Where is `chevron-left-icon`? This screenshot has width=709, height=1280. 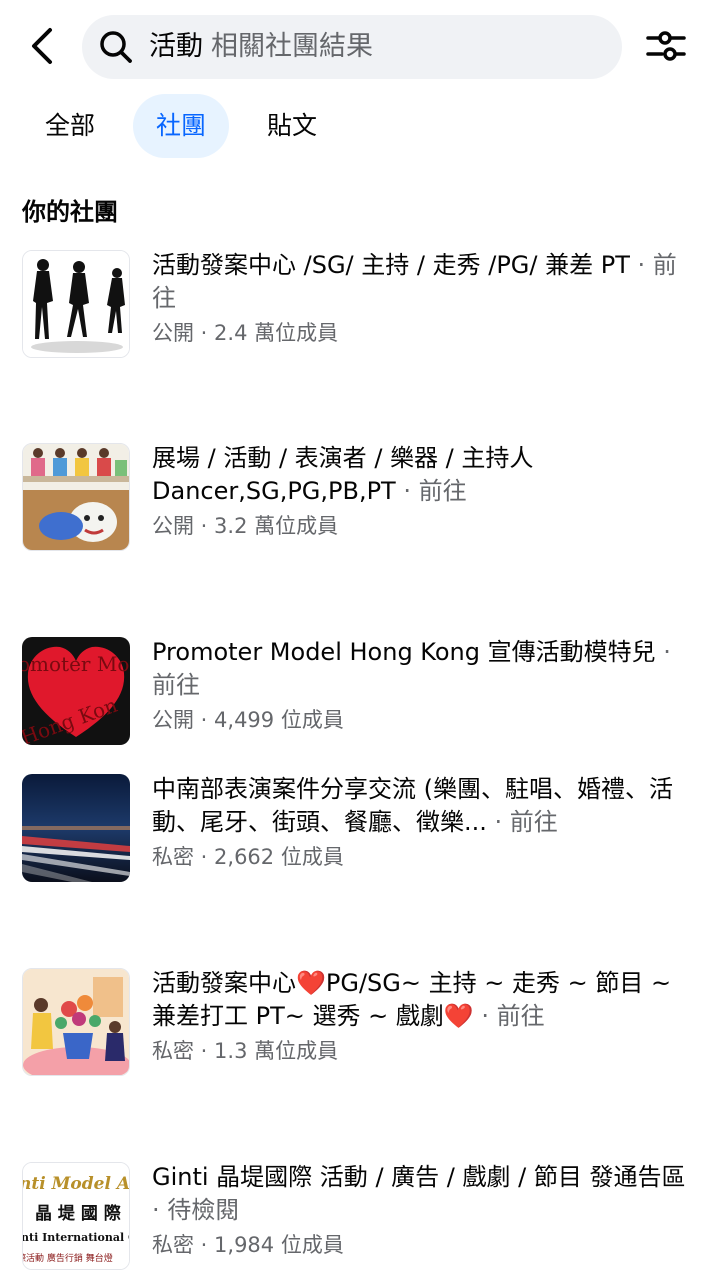
chevron-left-icon is located at coordinates (42, 46).